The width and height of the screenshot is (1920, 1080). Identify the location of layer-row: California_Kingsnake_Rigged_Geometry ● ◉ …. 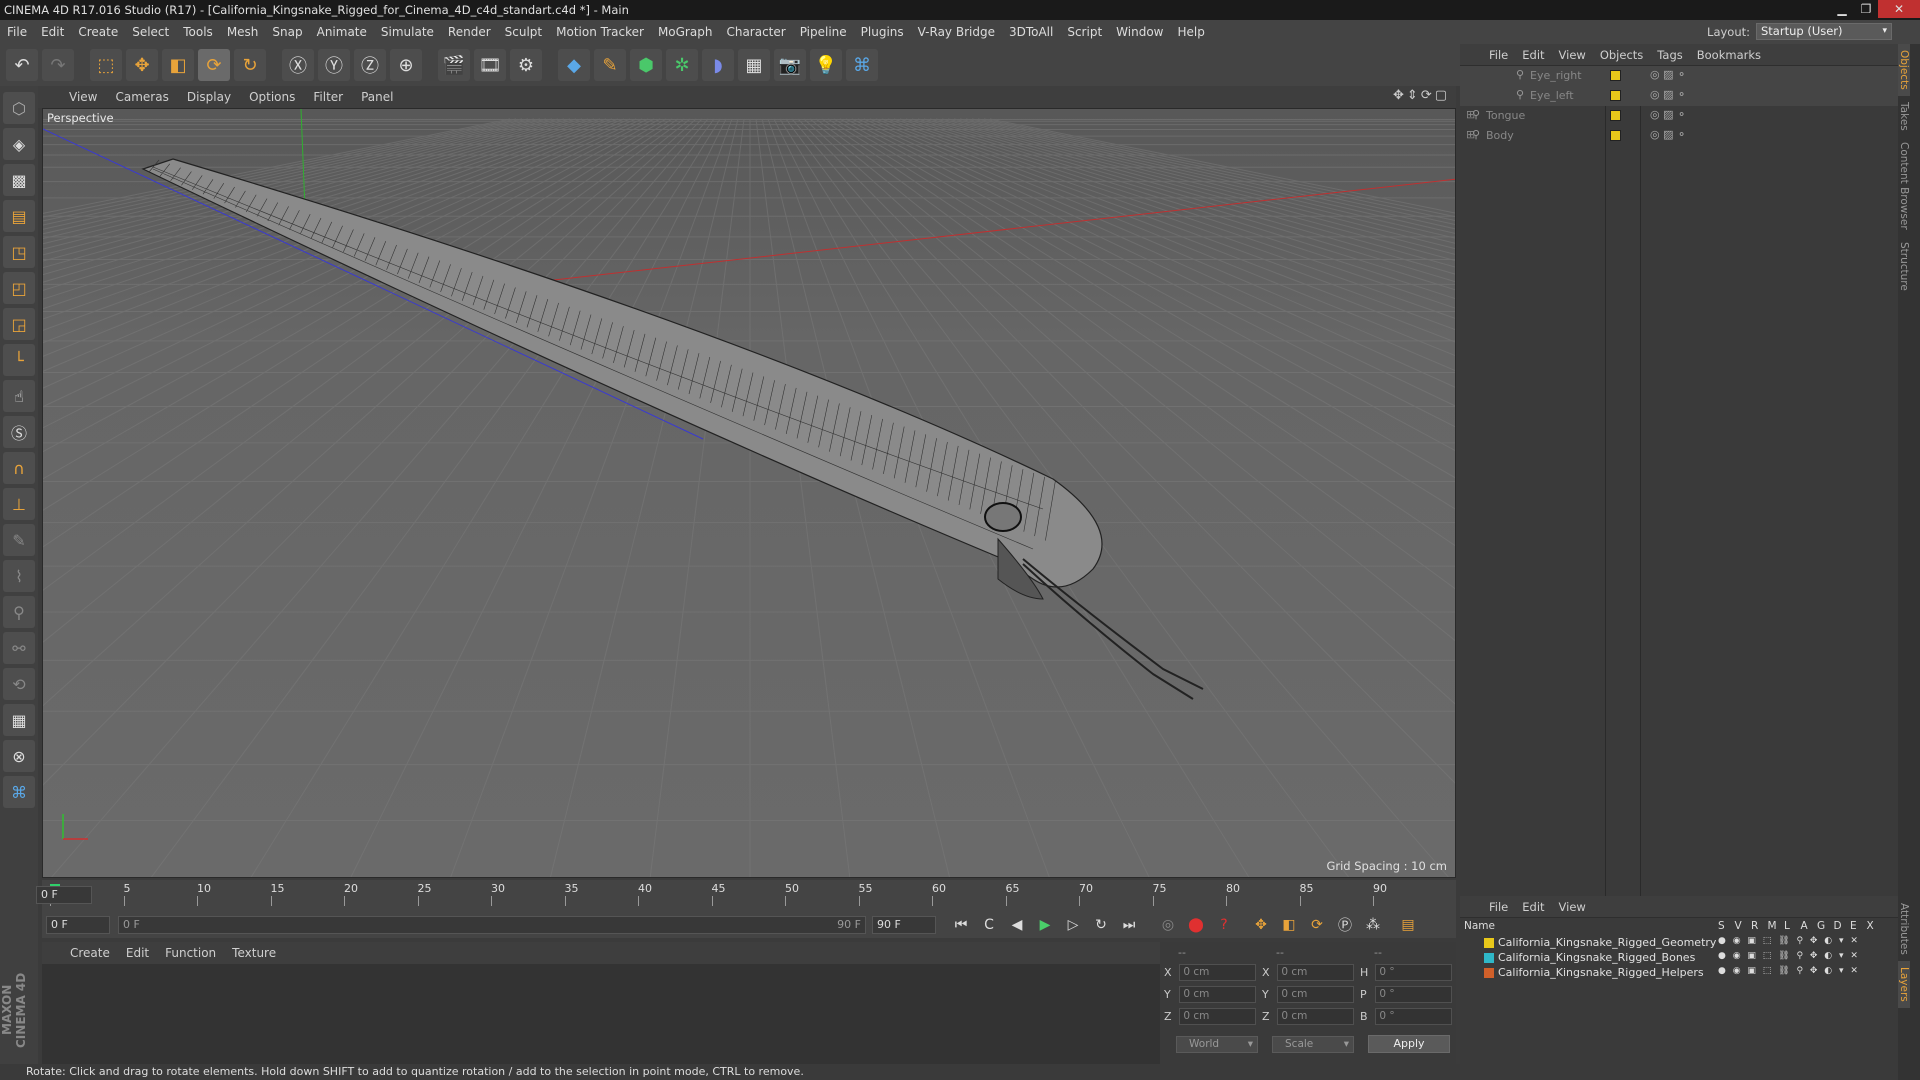
(1679, 943).